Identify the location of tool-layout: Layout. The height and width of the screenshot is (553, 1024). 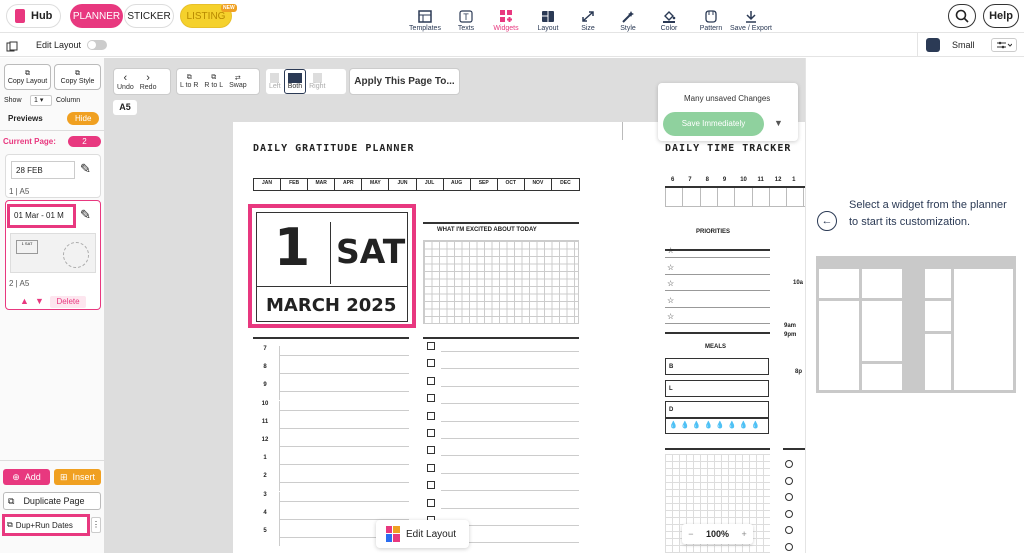
(548, 17).